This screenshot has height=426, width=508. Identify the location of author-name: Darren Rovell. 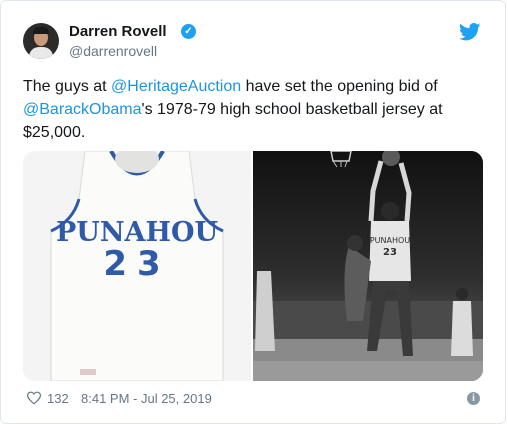
(118, 31).